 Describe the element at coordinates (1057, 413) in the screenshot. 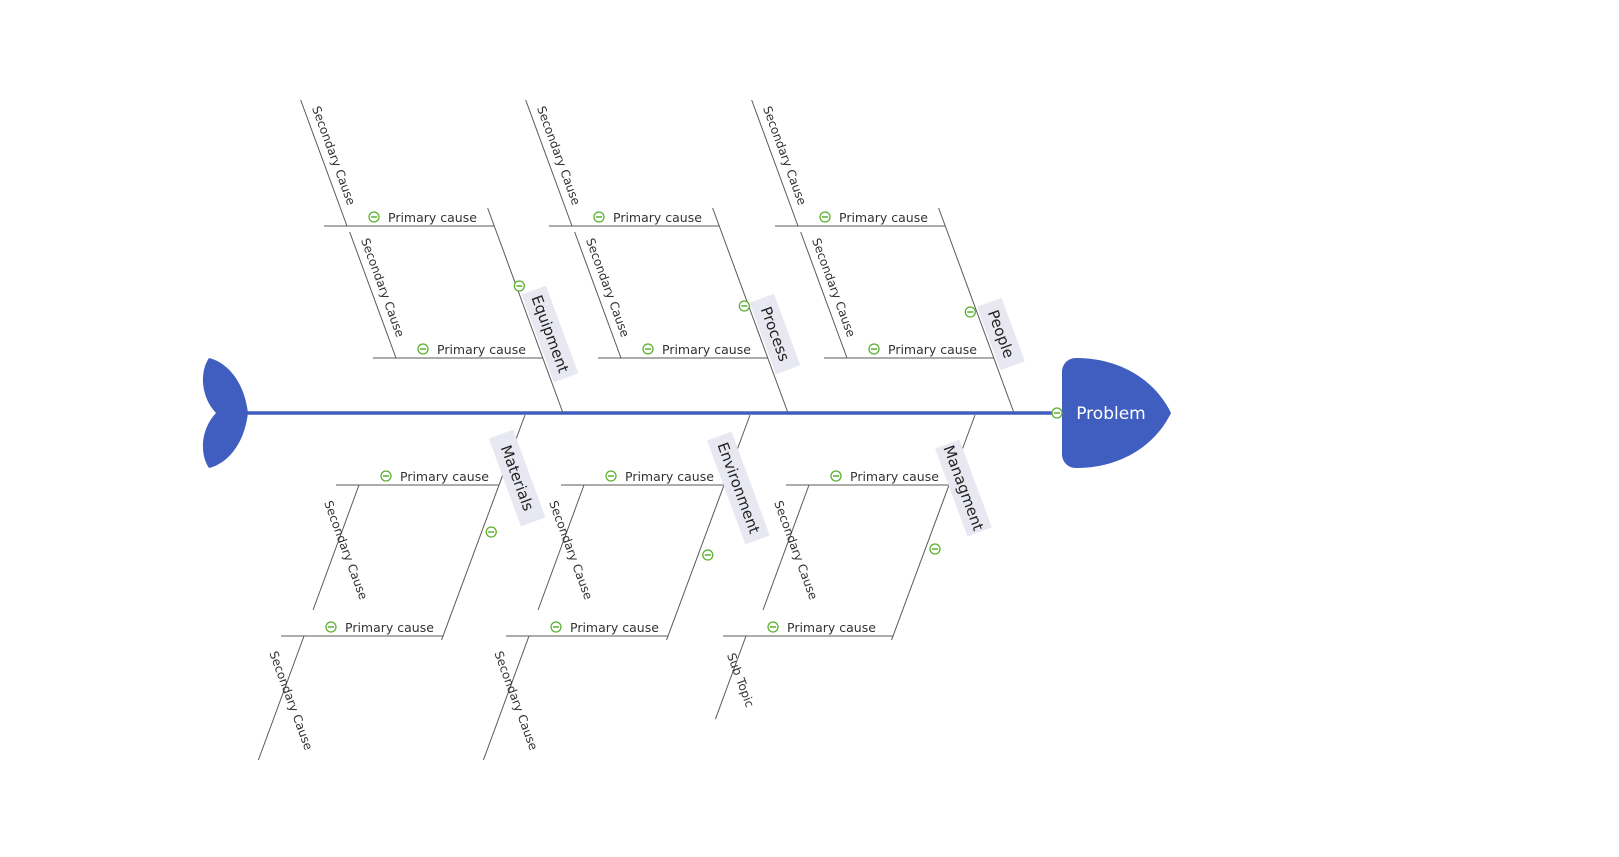

I see `collapse-icon` at that location.